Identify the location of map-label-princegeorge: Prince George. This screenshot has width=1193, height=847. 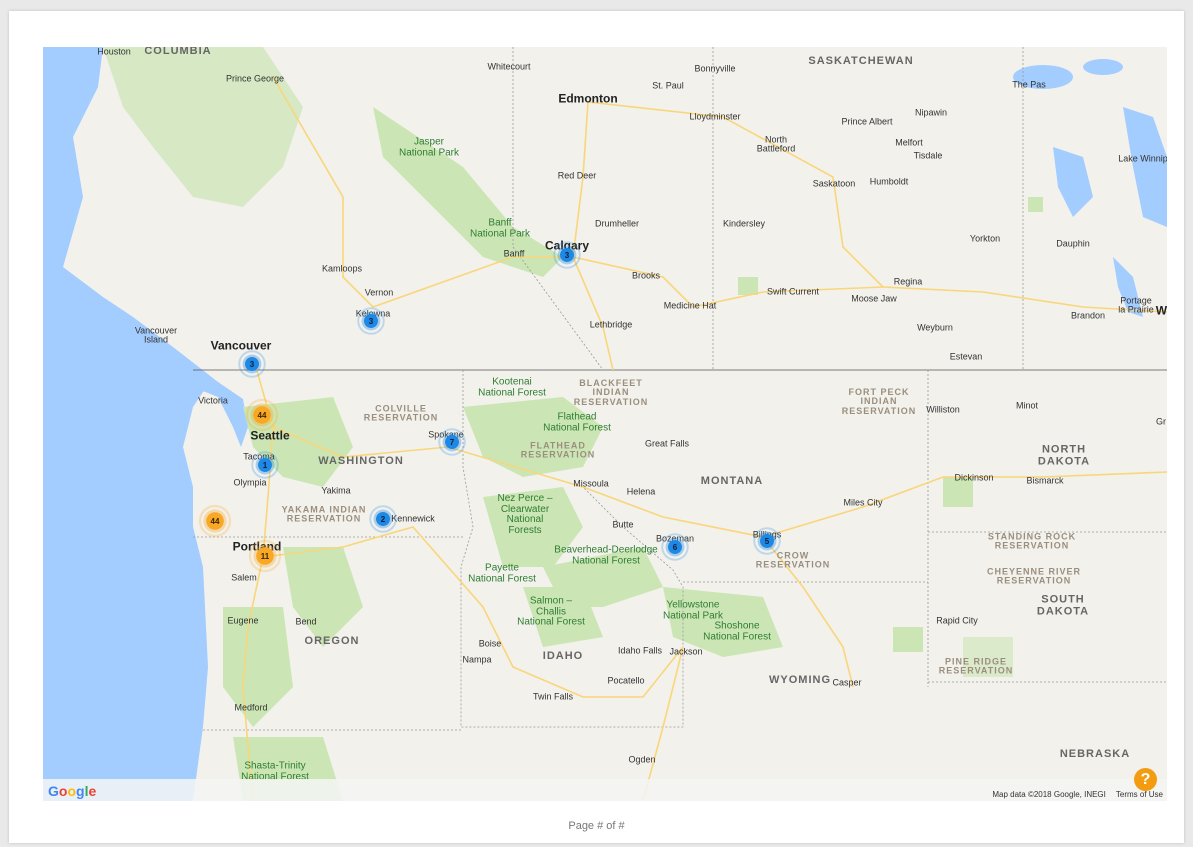
(255, 78).